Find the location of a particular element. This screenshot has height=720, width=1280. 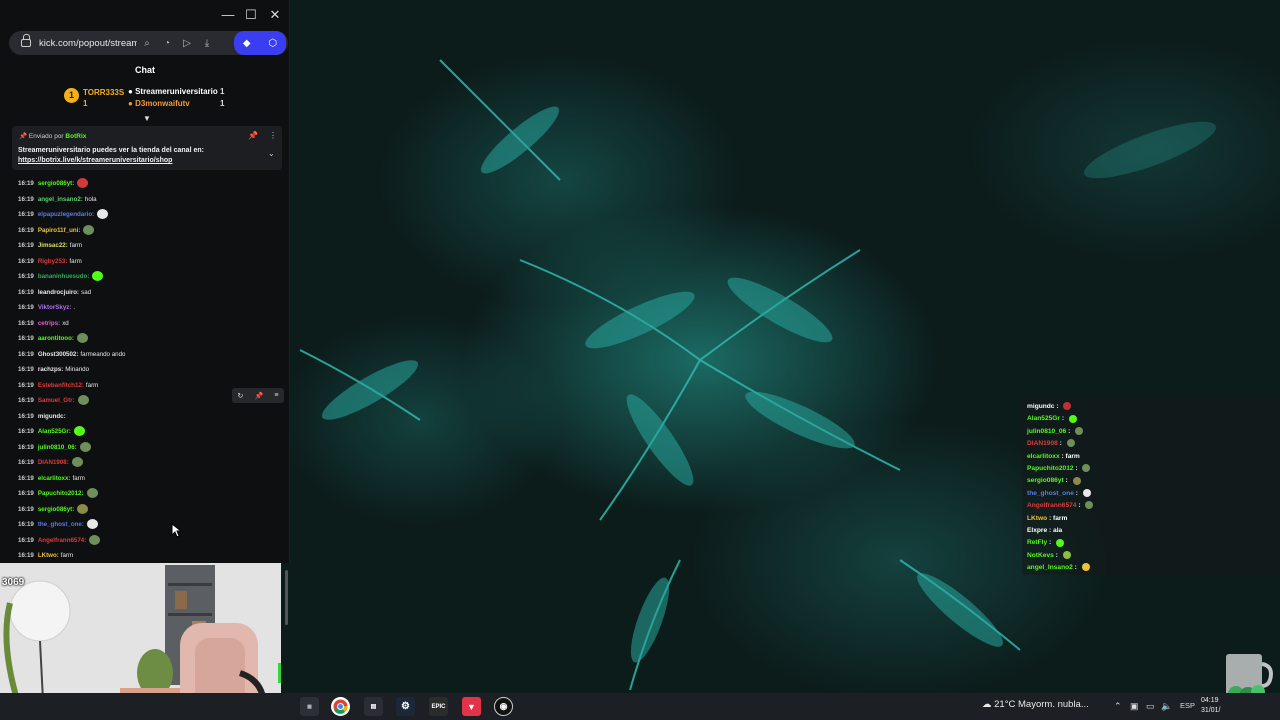

message-username: Papiro11f_uni: is located at coordinates (59, 230).